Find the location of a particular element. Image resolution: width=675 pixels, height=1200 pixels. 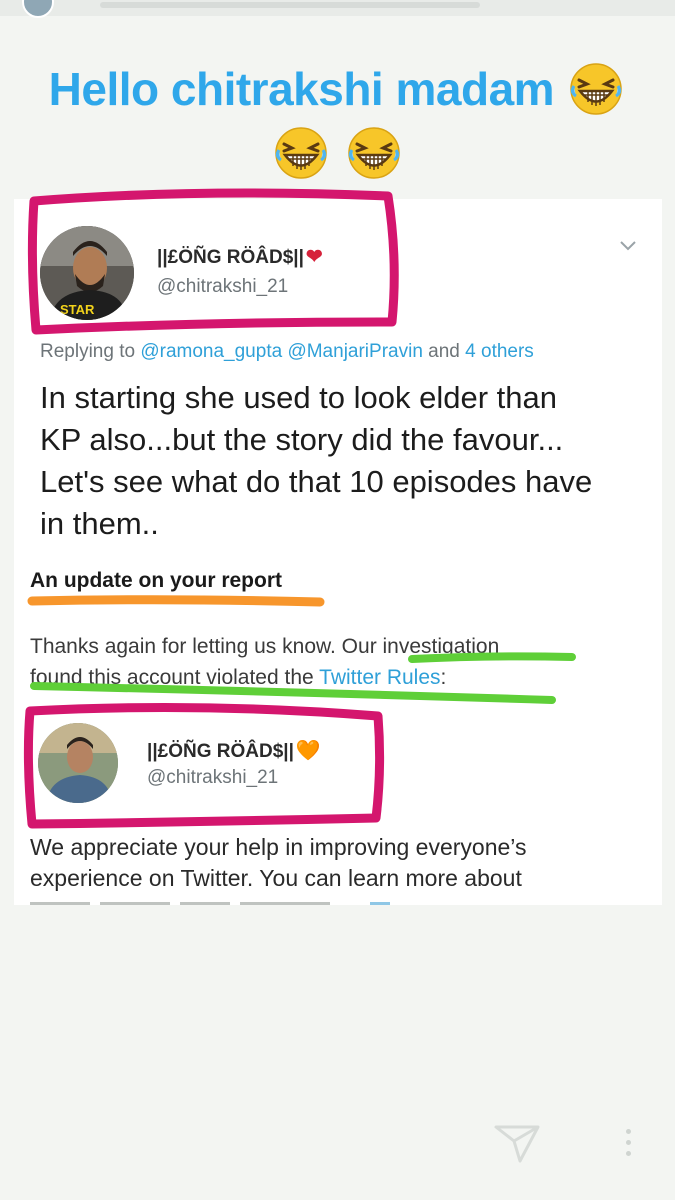

headline-text: Hello chitrakshi madam is located at coordinates (301, 88).